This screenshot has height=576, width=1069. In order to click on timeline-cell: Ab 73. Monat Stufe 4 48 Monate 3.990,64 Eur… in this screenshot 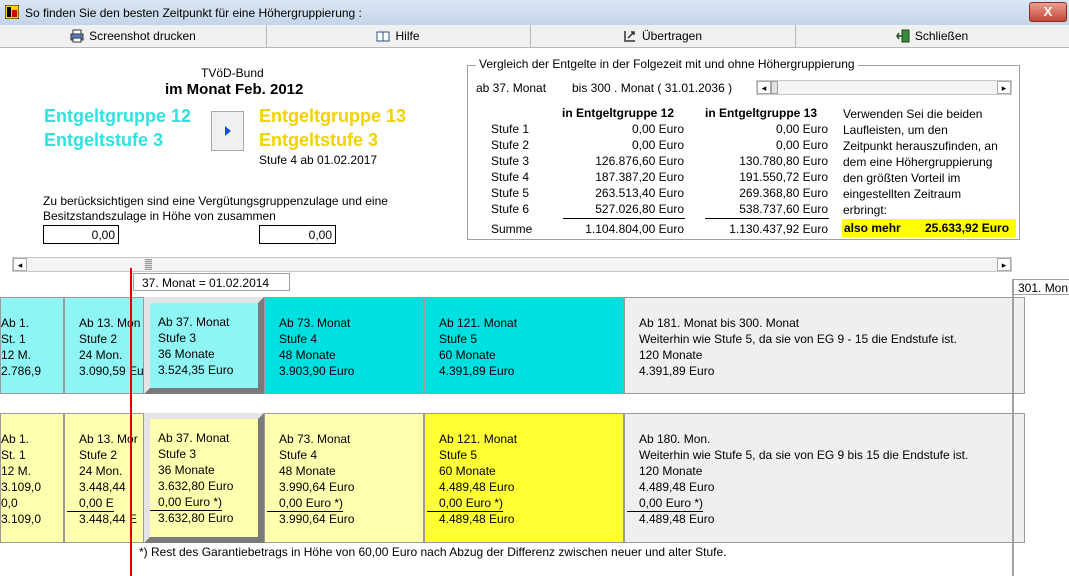, I will do `click(344, 478)`.